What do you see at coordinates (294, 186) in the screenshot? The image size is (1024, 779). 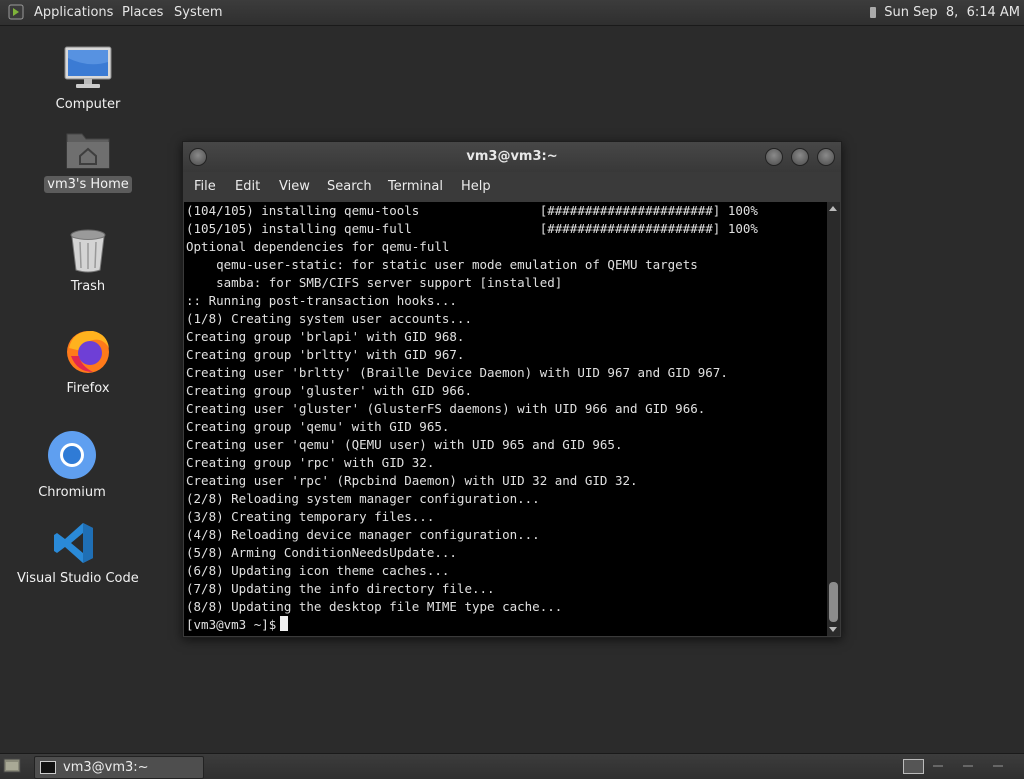 I see `menu-view: View` at bounding box center [294, 186].